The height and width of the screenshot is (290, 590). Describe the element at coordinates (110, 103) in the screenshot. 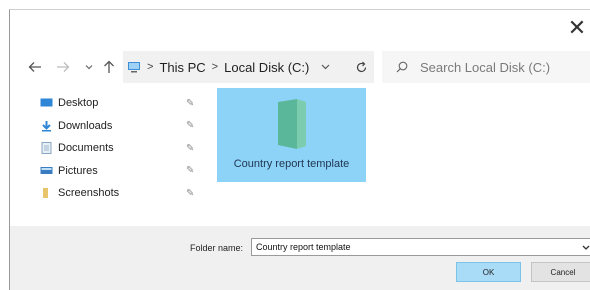

I see `sidebar-item-desktop: Desktop ✎` at that location.